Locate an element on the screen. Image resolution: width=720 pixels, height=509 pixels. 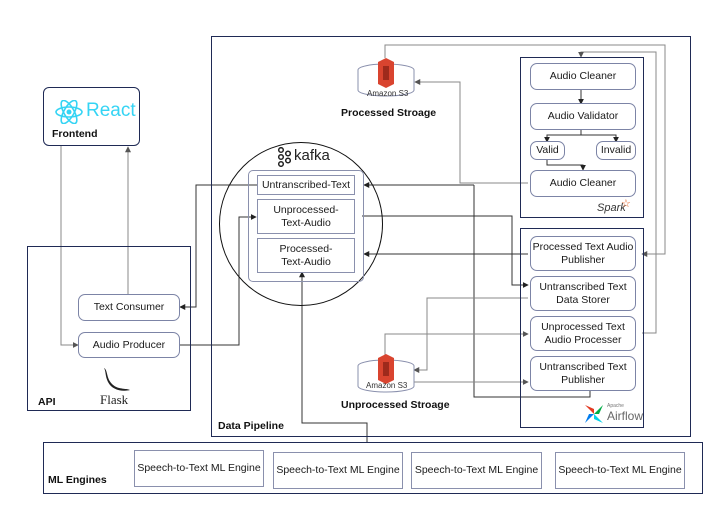
kafka-topic-processed-text-audio: Processed-Text-Audio is located at coordinates (306, 255).